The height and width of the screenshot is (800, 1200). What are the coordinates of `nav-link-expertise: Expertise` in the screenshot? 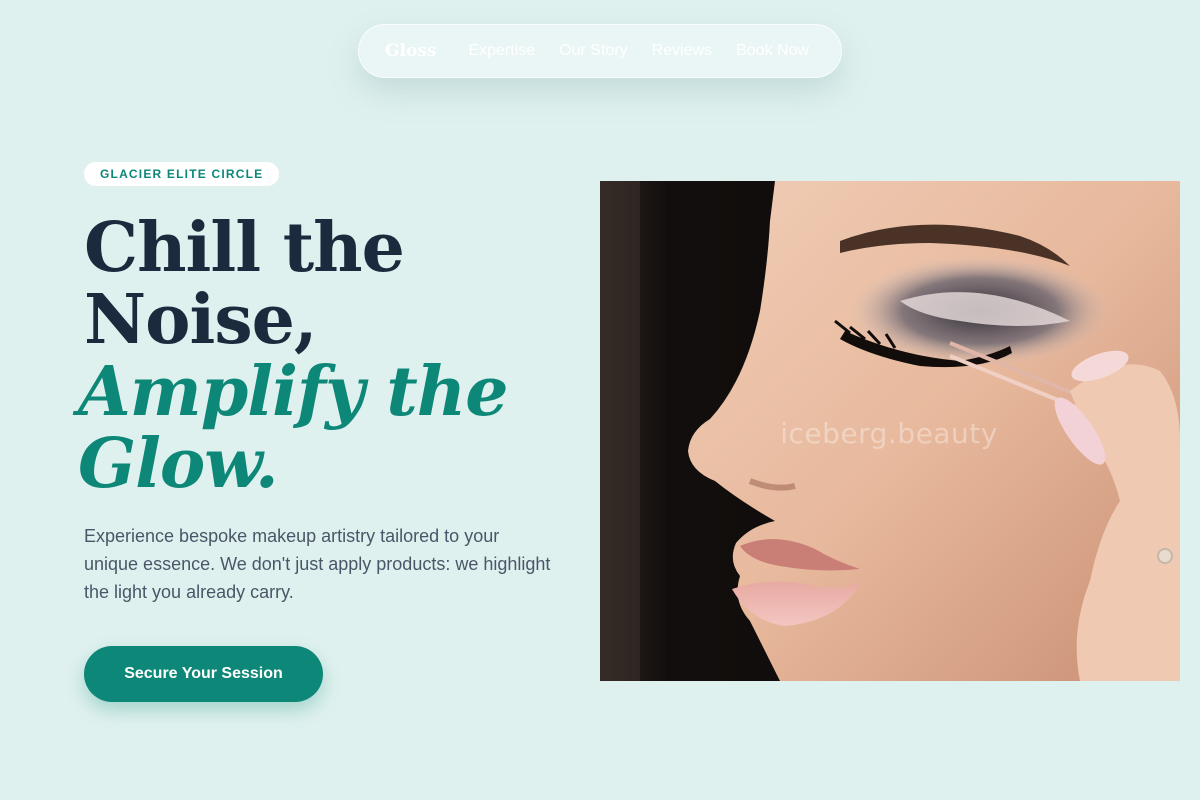 It's located at (501, 51).